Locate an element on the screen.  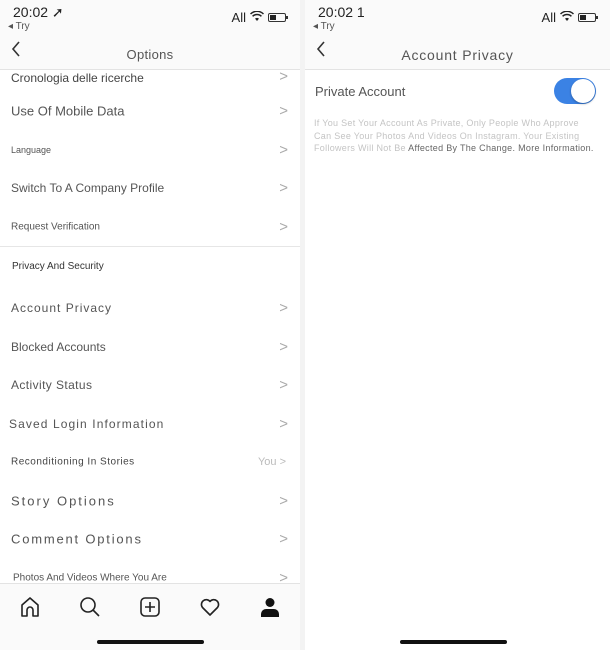
more-info-link: More Information. is located at coordinates (556, 148).